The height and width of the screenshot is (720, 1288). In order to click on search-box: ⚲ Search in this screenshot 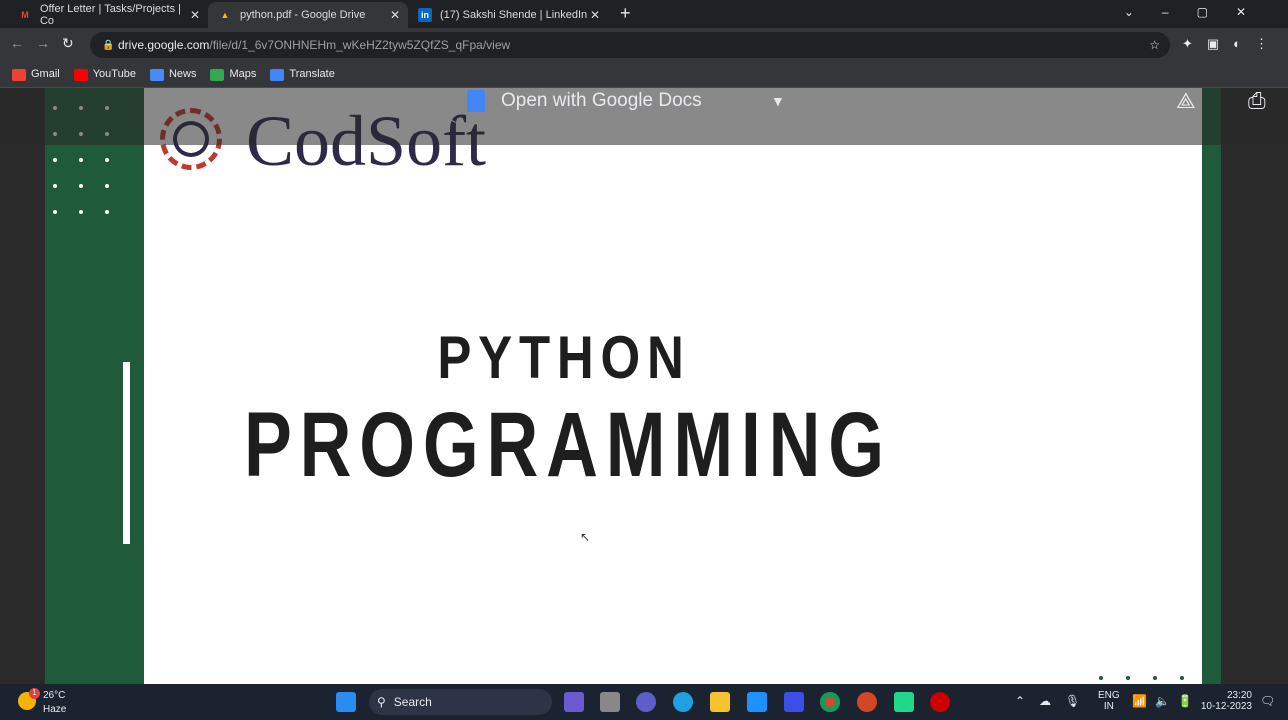, I will do `click(460, 702)`.